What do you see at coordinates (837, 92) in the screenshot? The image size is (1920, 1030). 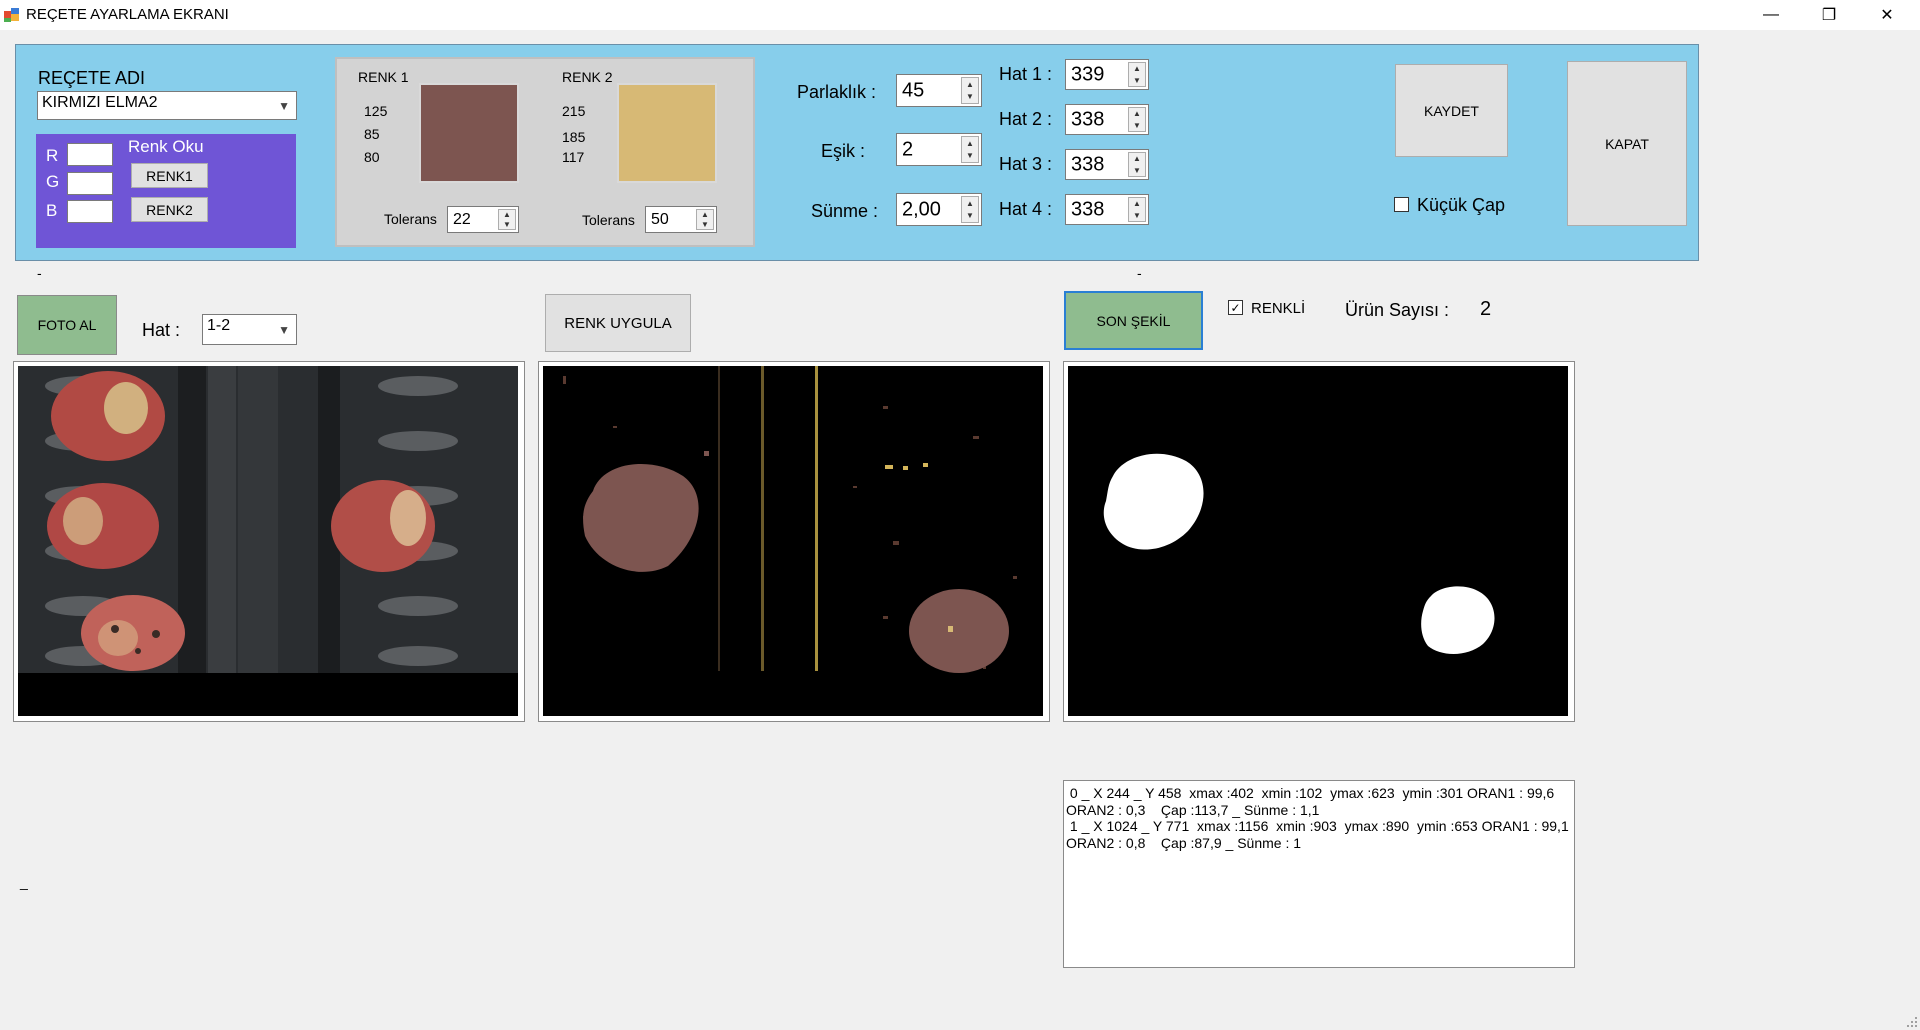 I see `parlaklik-label: Parlaklık :` at bounding box center [837, 92].